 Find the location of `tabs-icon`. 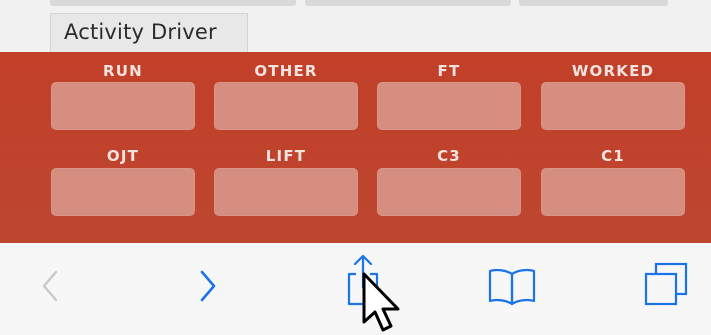

tabs-icon is located at coordinates (666, 284).